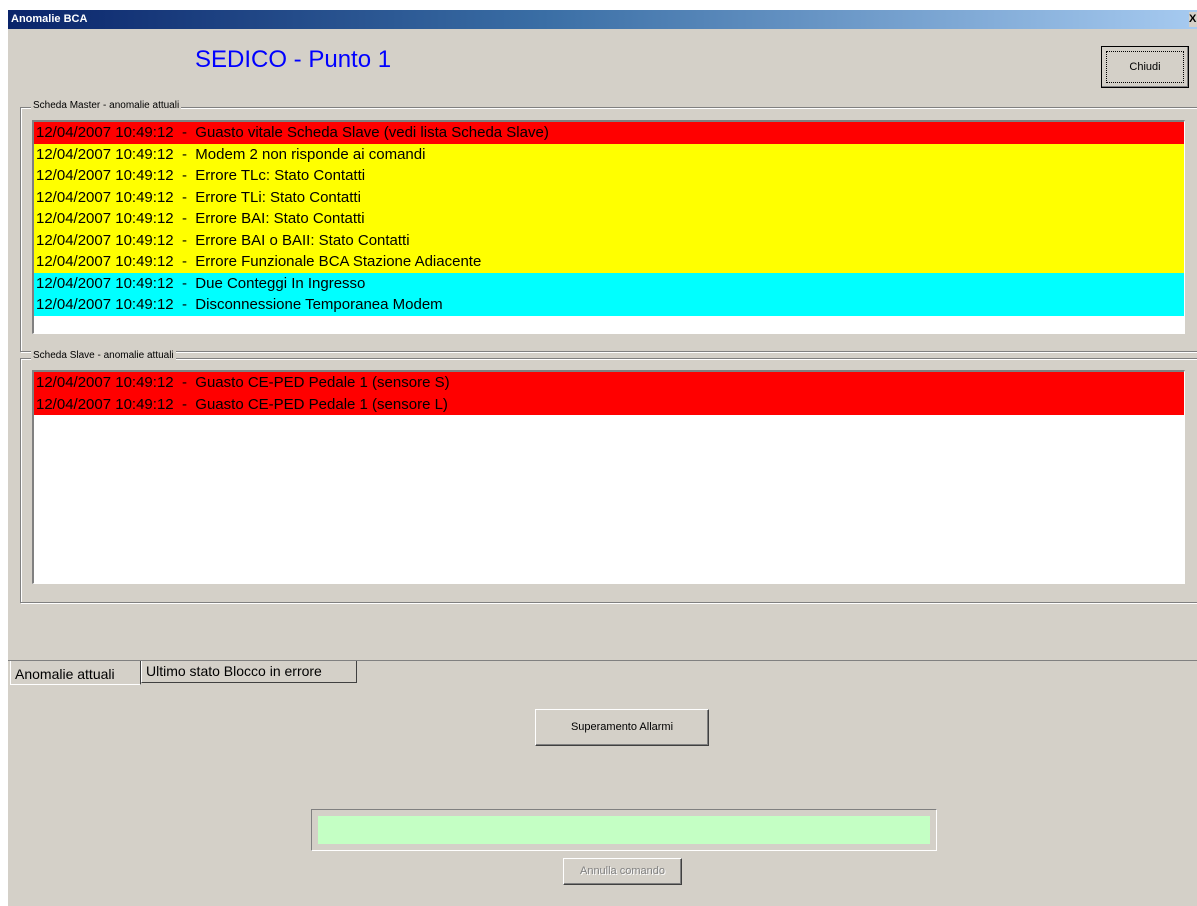 Image resolution: width=1197 pixels, height=906 pixels. I want to click on tab-anomalie-attuali: Anomalie attuali, so click(75, 673).